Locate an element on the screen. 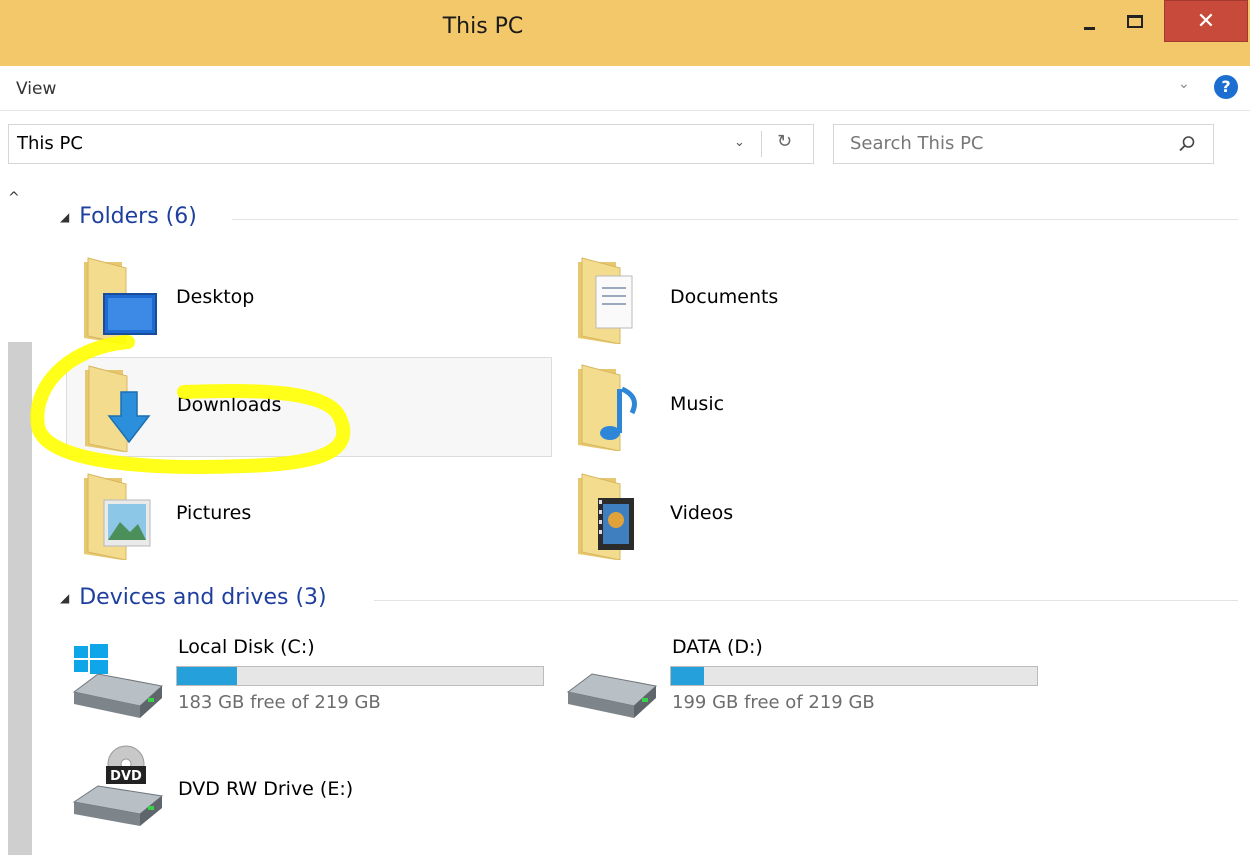  address-path: This PC is located at coordinates (50, 143).